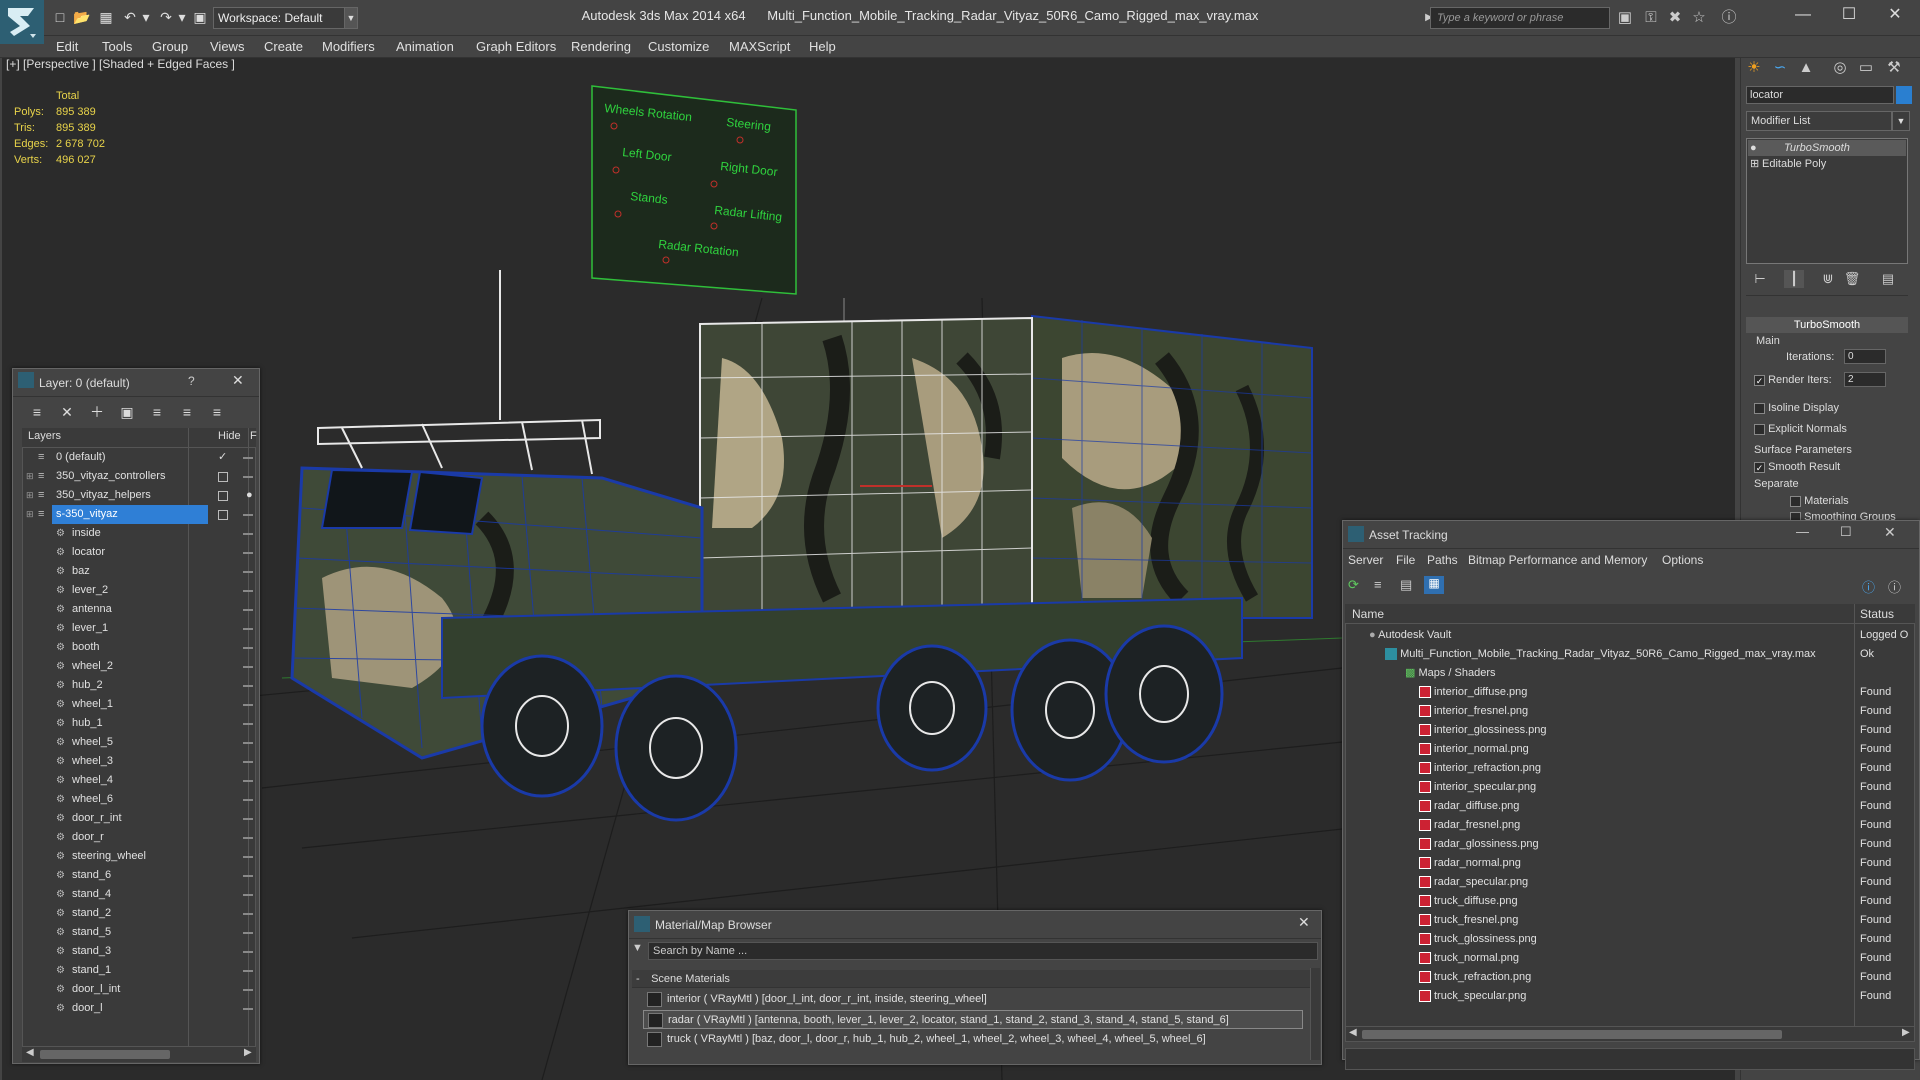 This screenshot has height=1080, width=1920. Describe the element at coordinates (1630, 939) in the screenshot. I see `map-row: truck_glossiness.png` at that location.